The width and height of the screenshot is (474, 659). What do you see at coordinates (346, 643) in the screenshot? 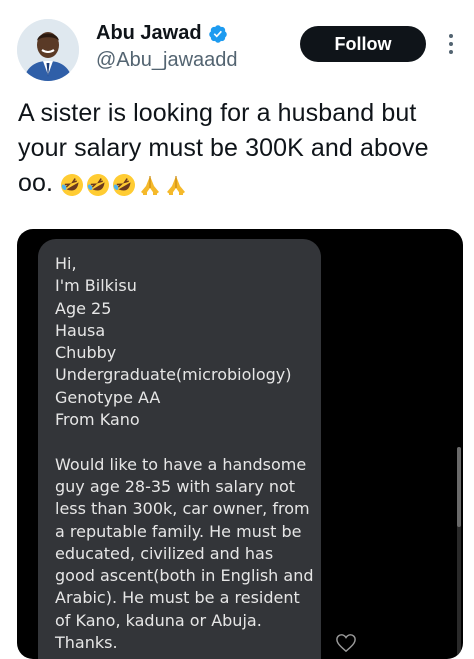
I see `heart-reaction-icon` at bounding box center [346, 643].